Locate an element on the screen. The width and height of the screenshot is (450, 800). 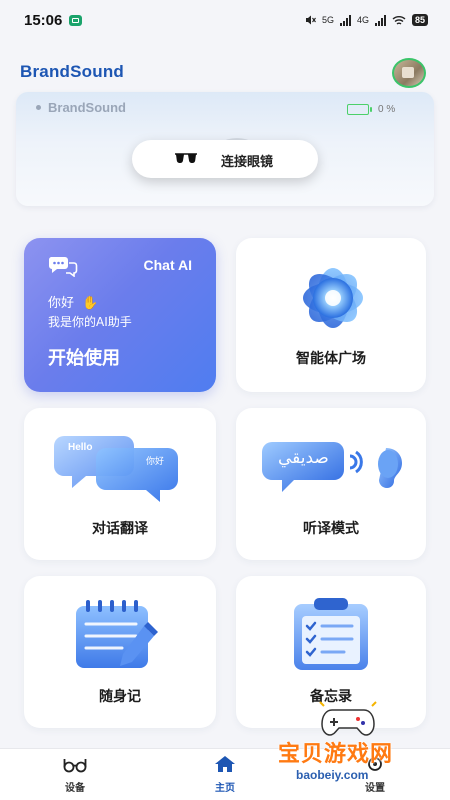
clipboard-checklist-icon is located at coordinates (331, 634).